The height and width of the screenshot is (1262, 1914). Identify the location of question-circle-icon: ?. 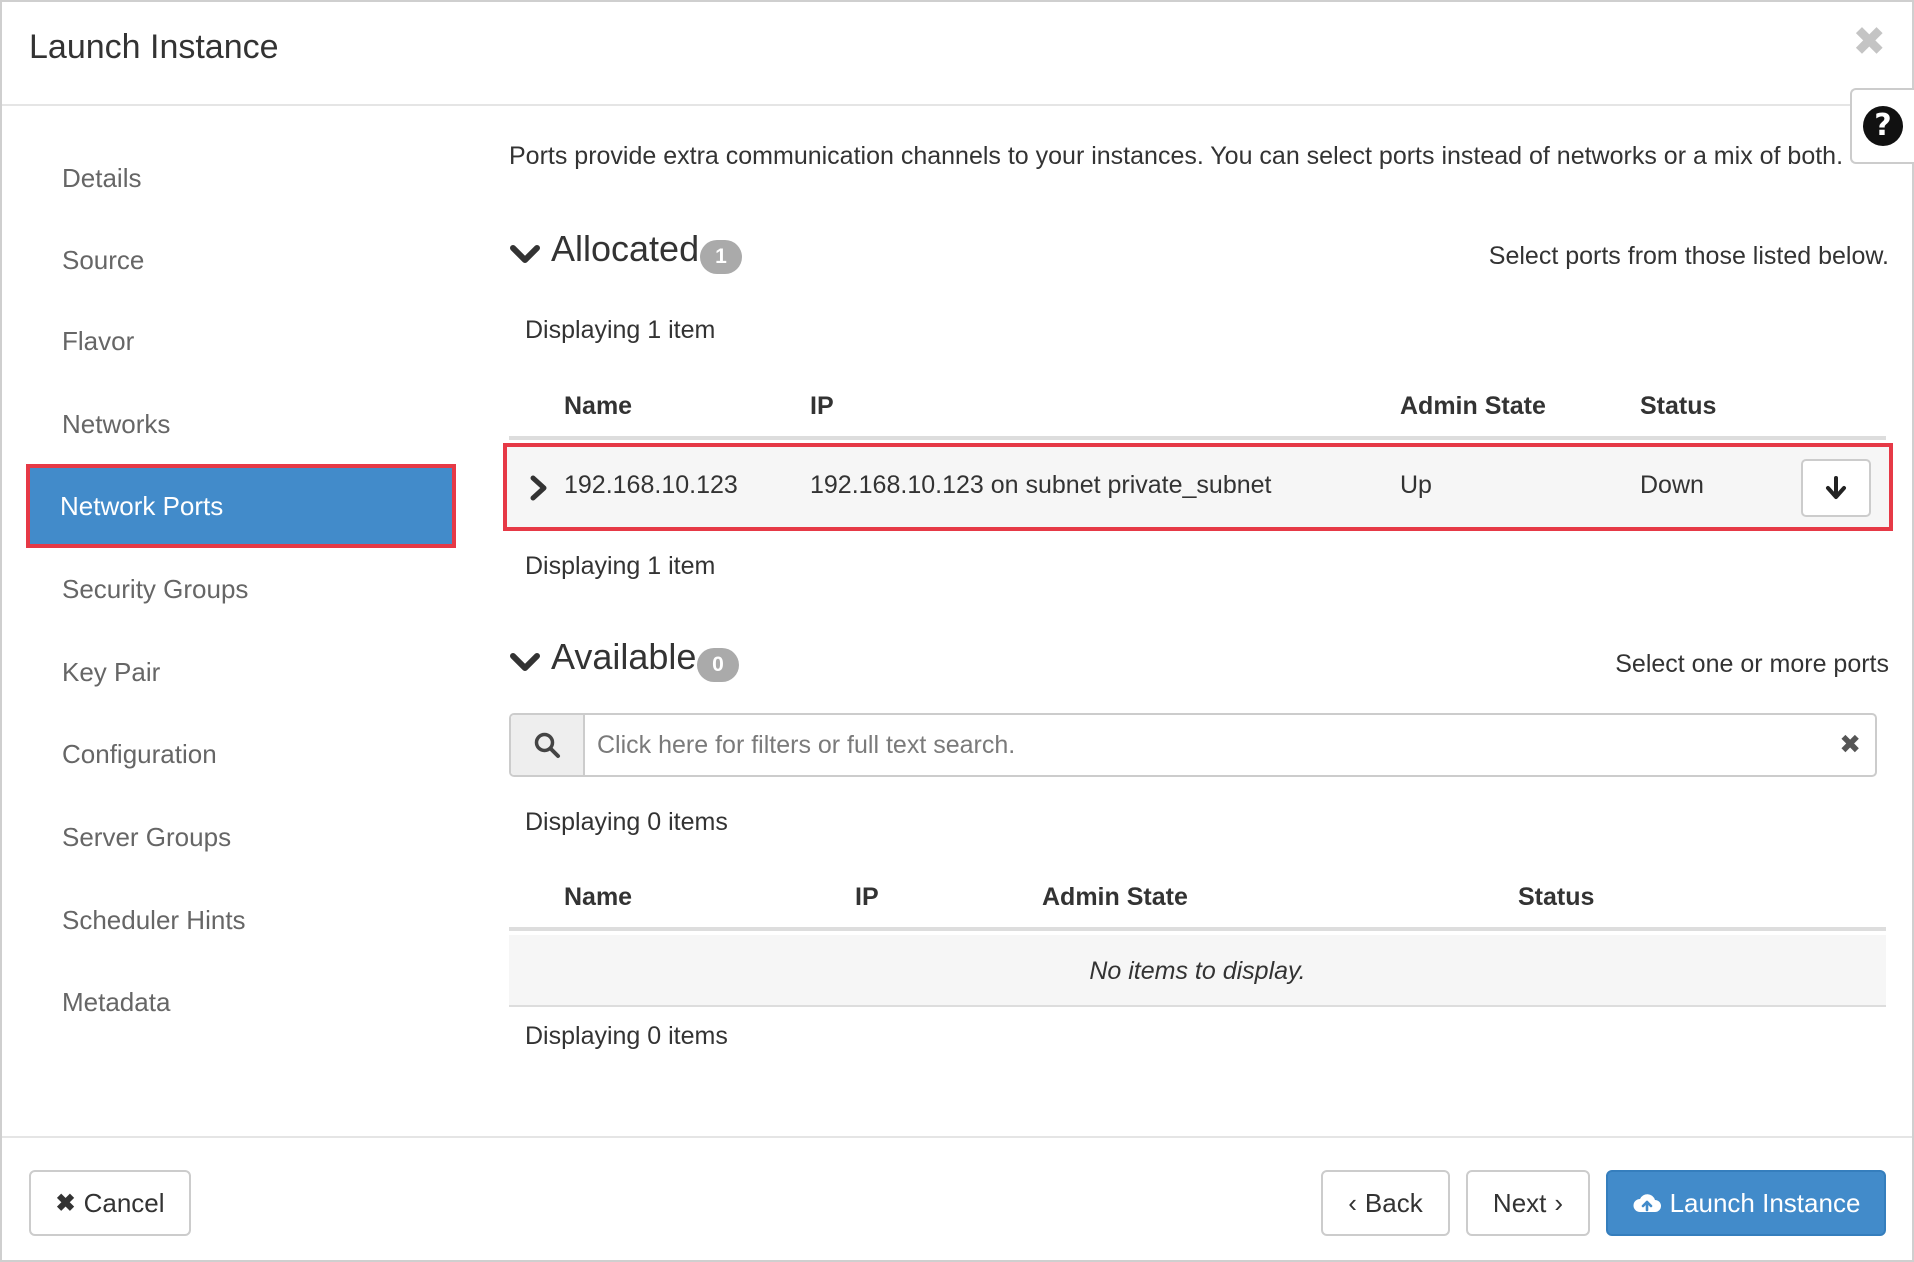
(1883, 126).